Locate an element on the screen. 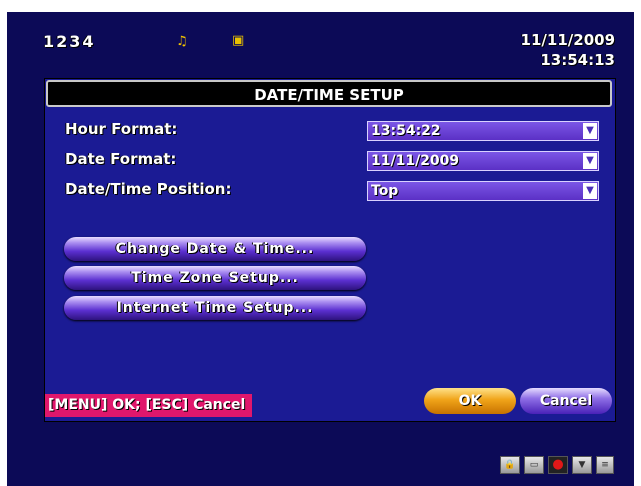 The image size is (641, 486). cancel-button: Cancel is located at coordinates (566, 401).